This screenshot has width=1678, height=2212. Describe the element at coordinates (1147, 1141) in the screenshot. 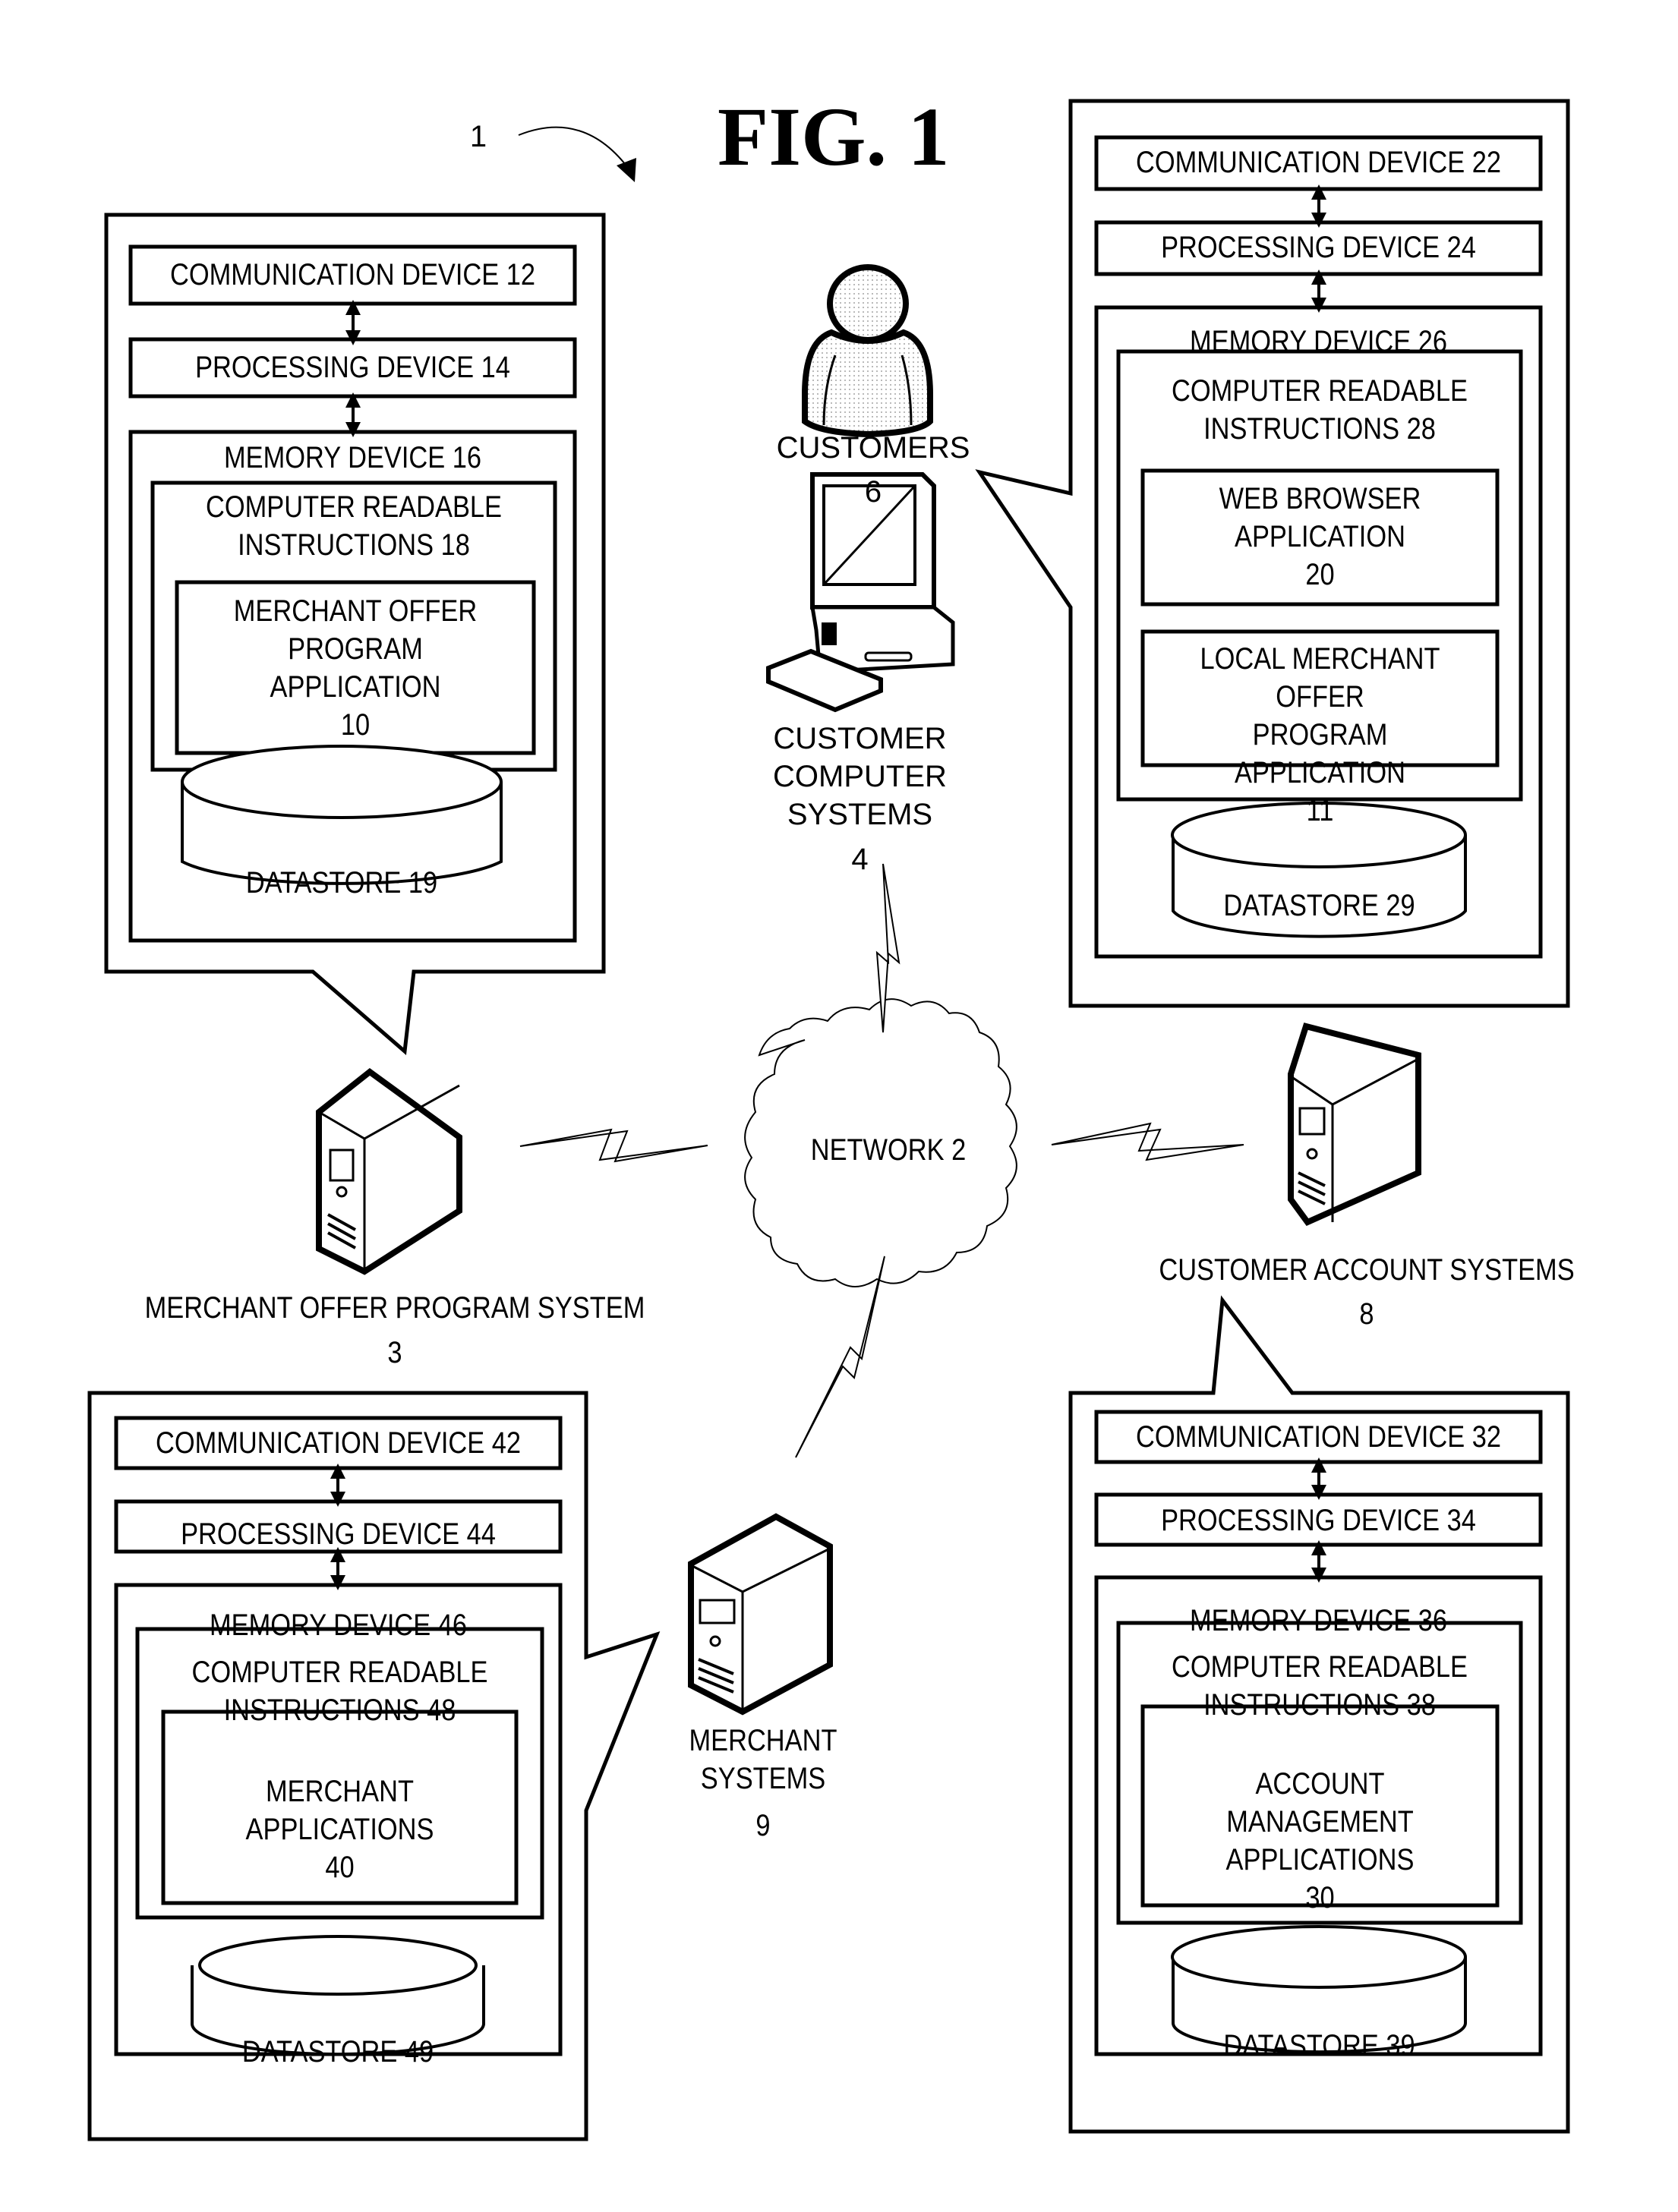

I see `link-network-customer-account-icon` at that location.